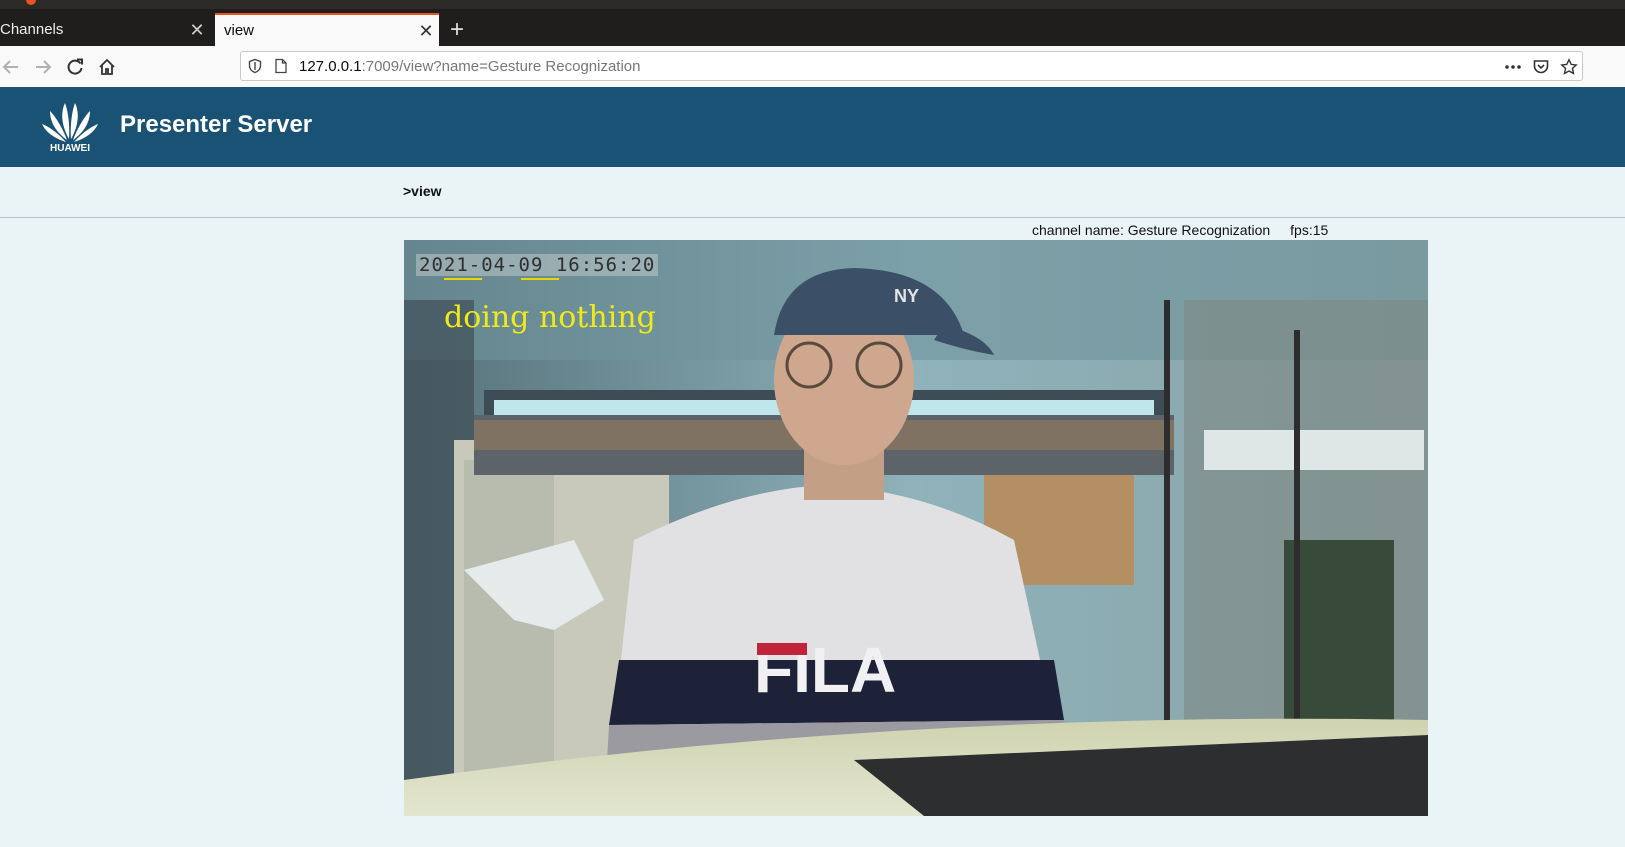  Describe the element at coordinates (812, 127) in the screenshot. I see `site-header: HUAWEI Presenter Server` at that location.